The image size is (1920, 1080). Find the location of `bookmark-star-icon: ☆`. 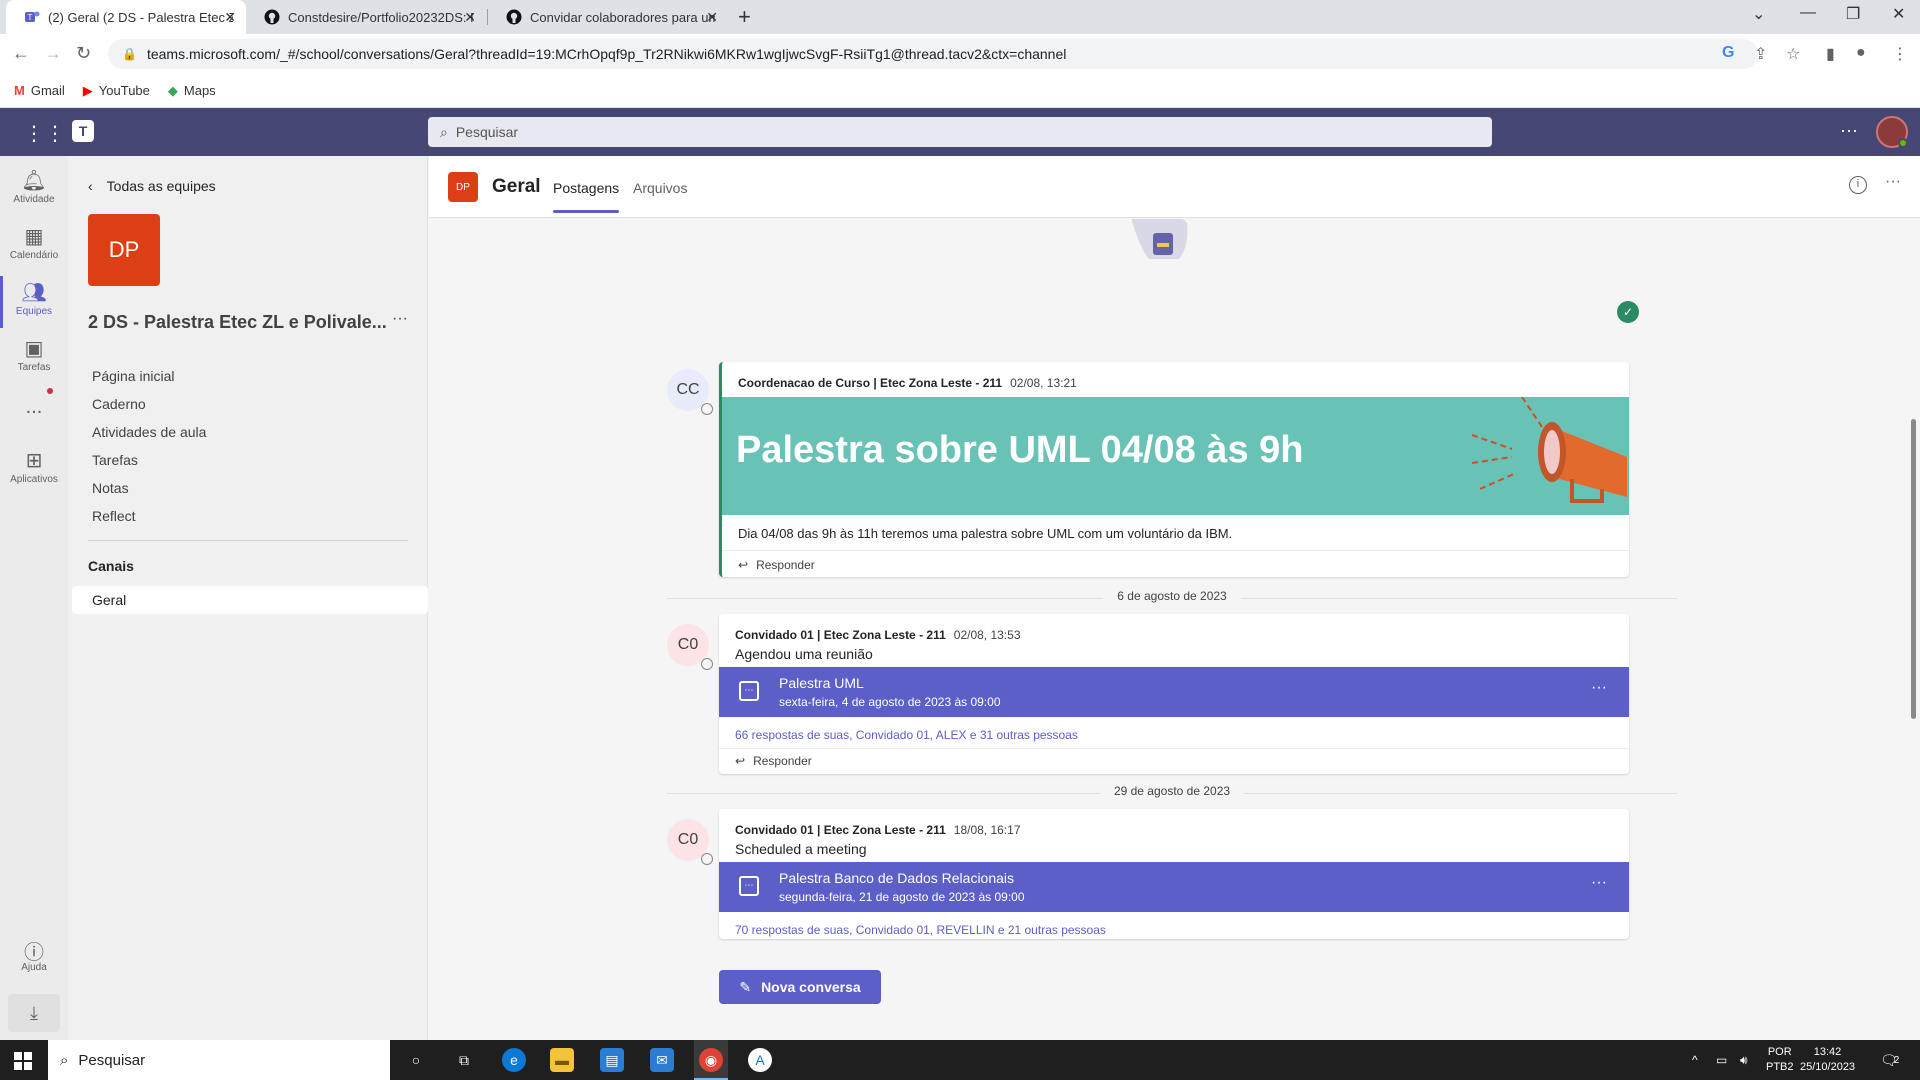

bookmark-star-icon: ☆ is located at coordinates (1793, 54).